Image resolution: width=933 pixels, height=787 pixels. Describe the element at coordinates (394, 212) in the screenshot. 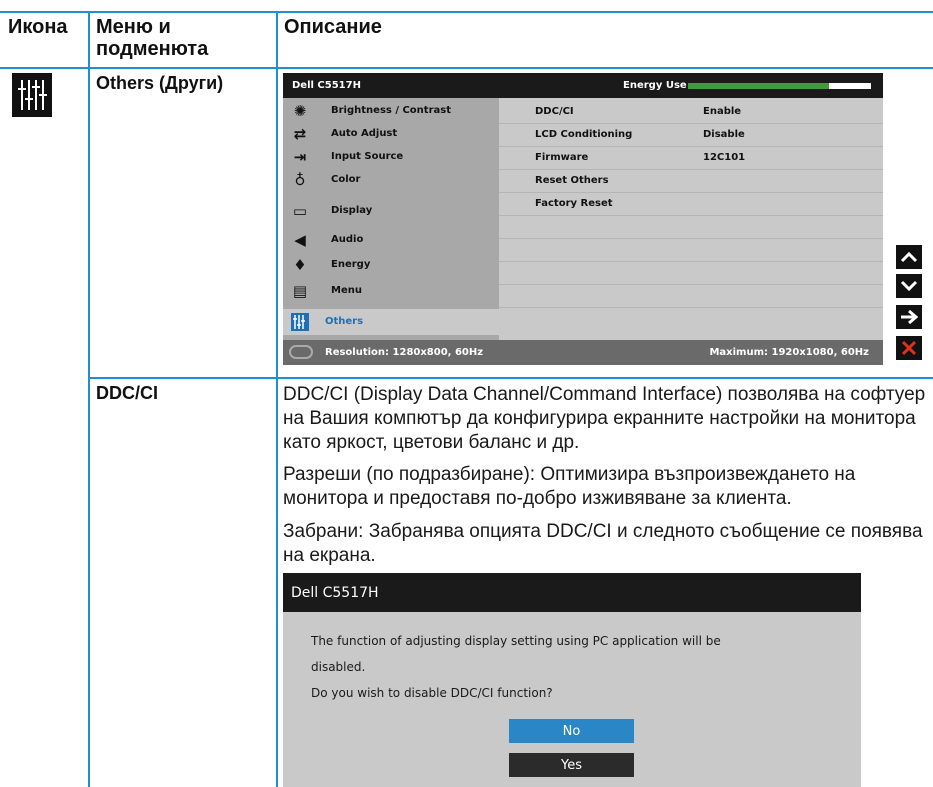

I see `menu-item-display: ▭ Display` at that location.